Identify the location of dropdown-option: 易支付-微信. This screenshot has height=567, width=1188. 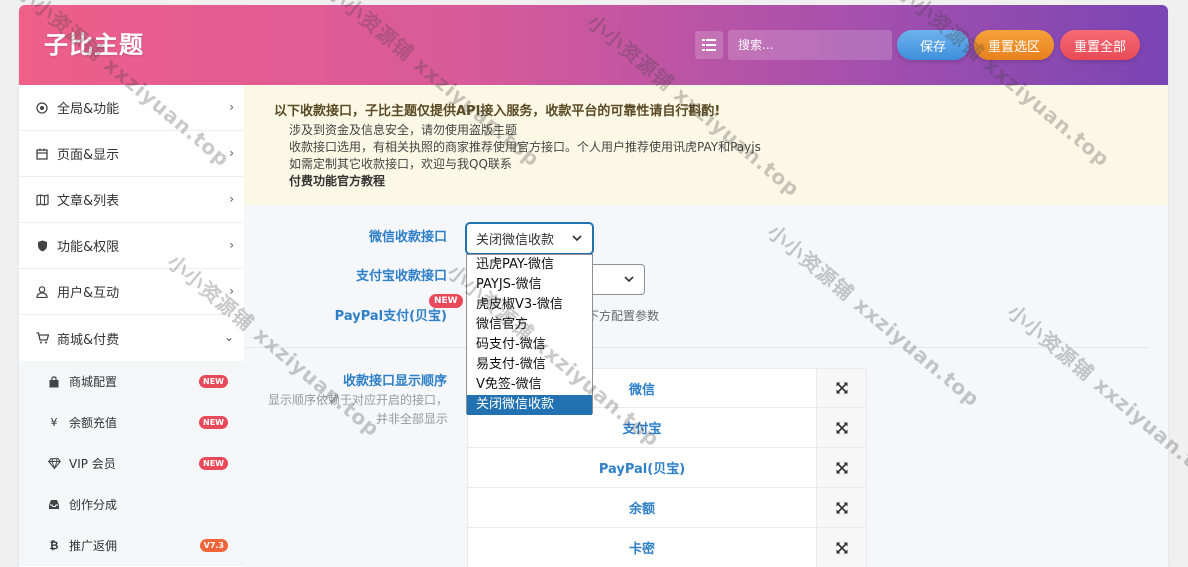
(529, 365).